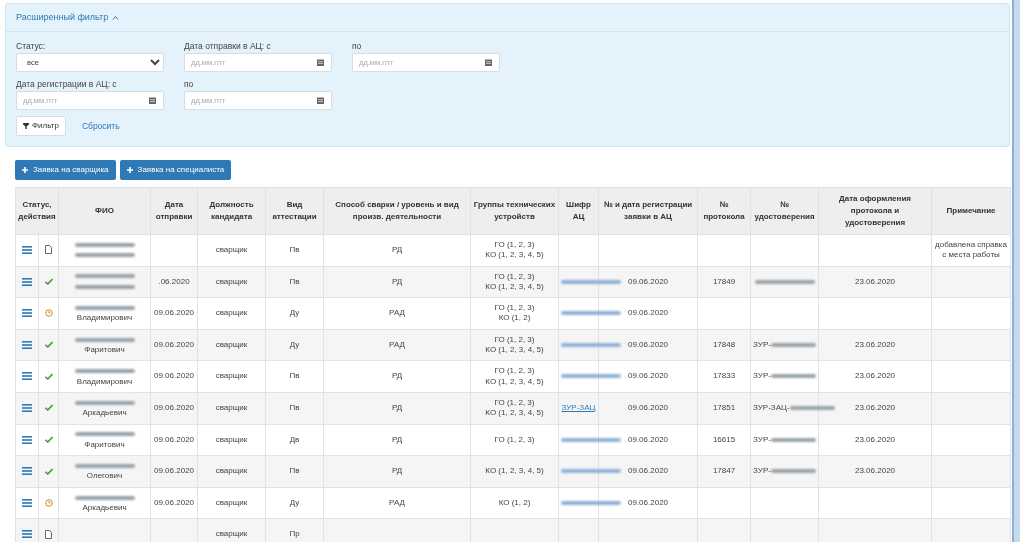 The image size is (1024, 542). I want to click on column-header: Способ сварки / уровень и вид произв. деятельности, so click(397, 211).